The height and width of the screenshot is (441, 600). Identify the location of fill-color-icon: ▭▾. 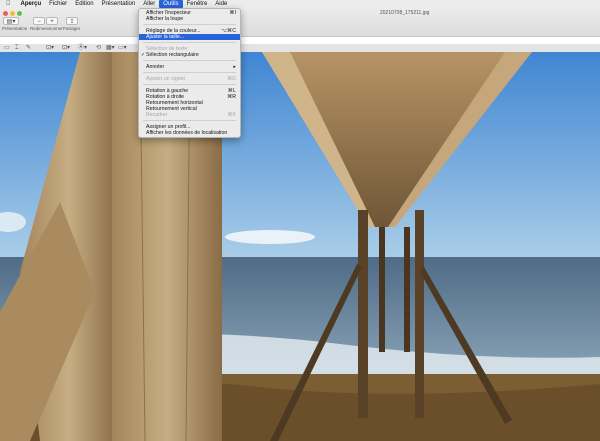
(122, 48).